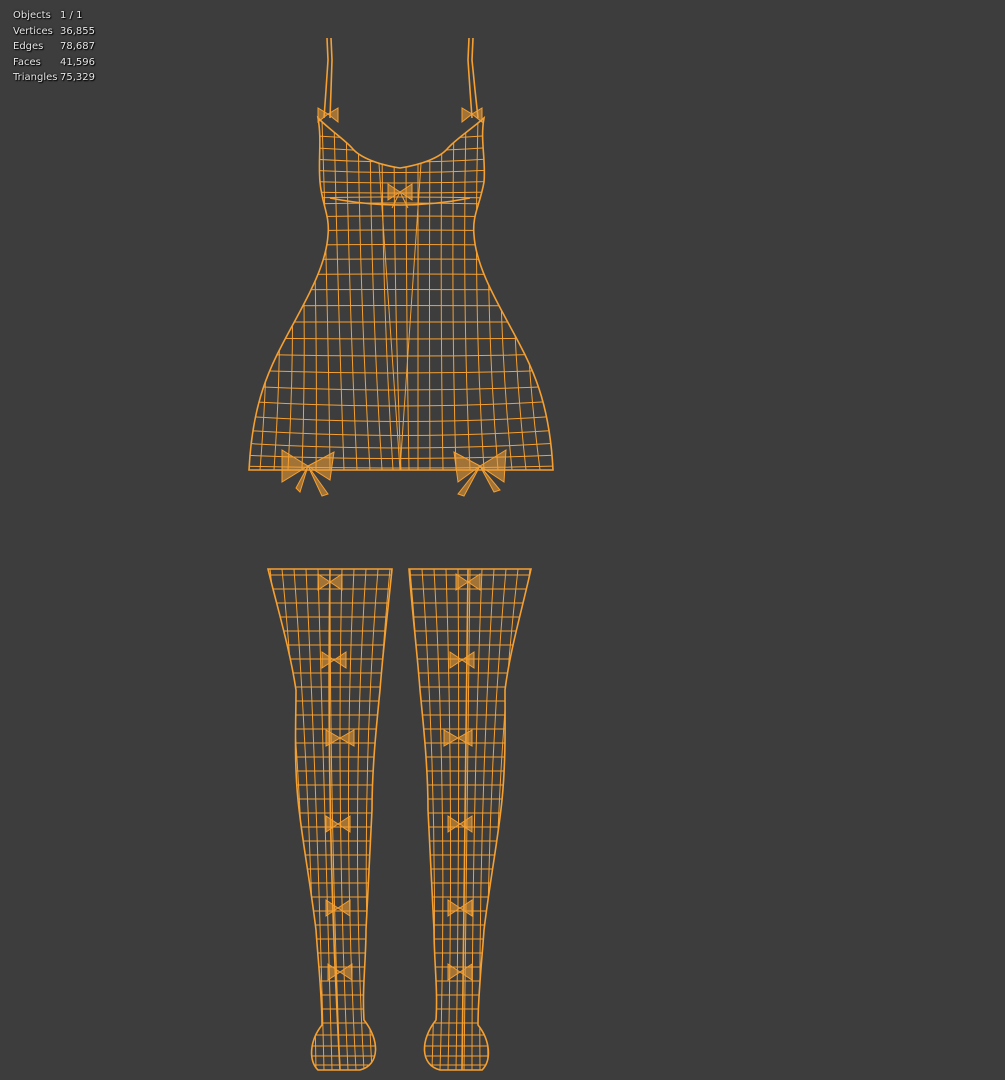 The width and height of the screenshot is (1005, 1080). Describe the element at coordinates (27, 62) in the screenshot. I see `stat-label: Faces` at that location.